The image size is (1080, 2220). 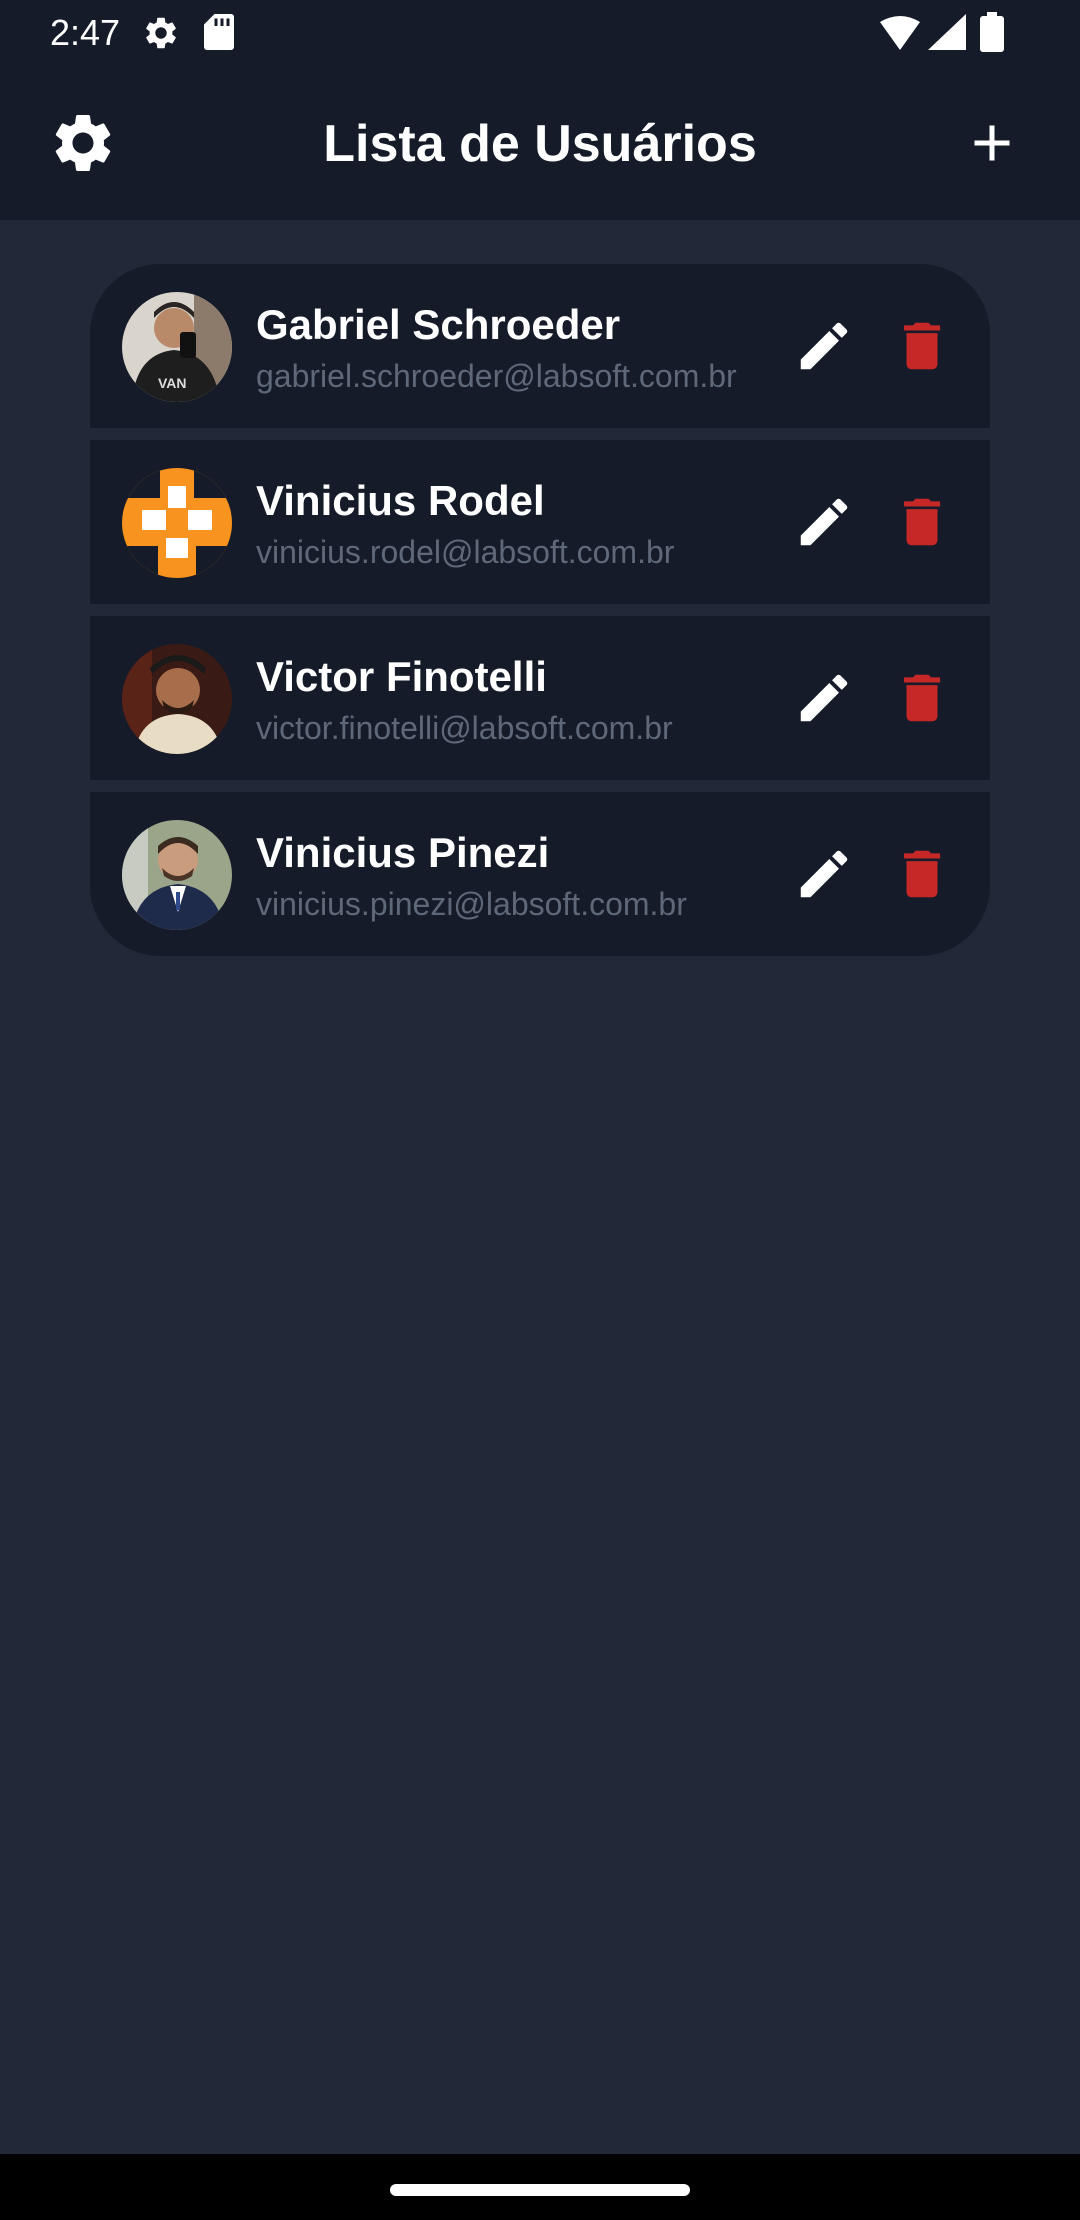 What do you see at coordinates (496, 376) in the screenshot?
I see `user-email: gabriel.schroeder@labsoft.com.br` at bounding box center [496, 376].